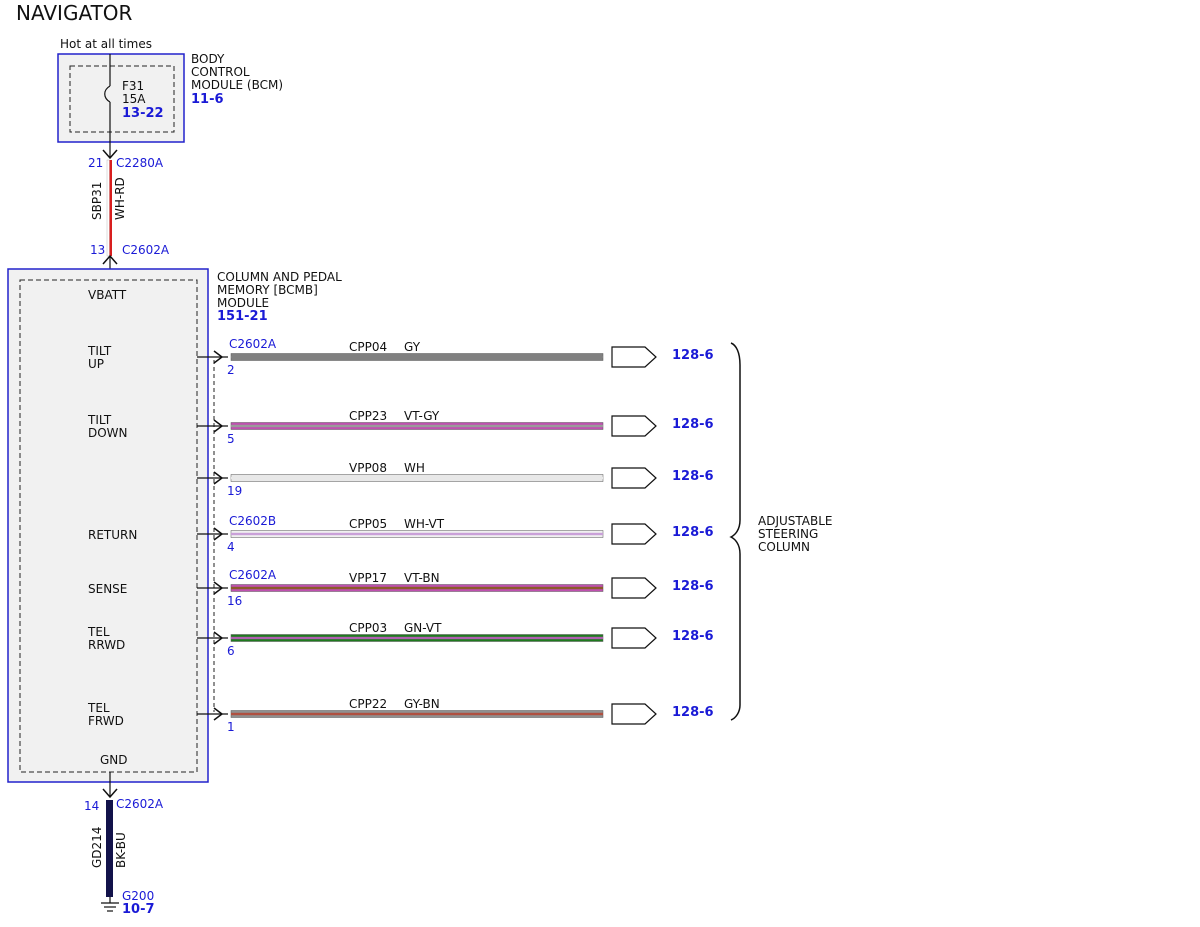 The height and width of the screenshot is (927, 1200). I want to click on vbatt-label: VBATT, so click(107, 295).